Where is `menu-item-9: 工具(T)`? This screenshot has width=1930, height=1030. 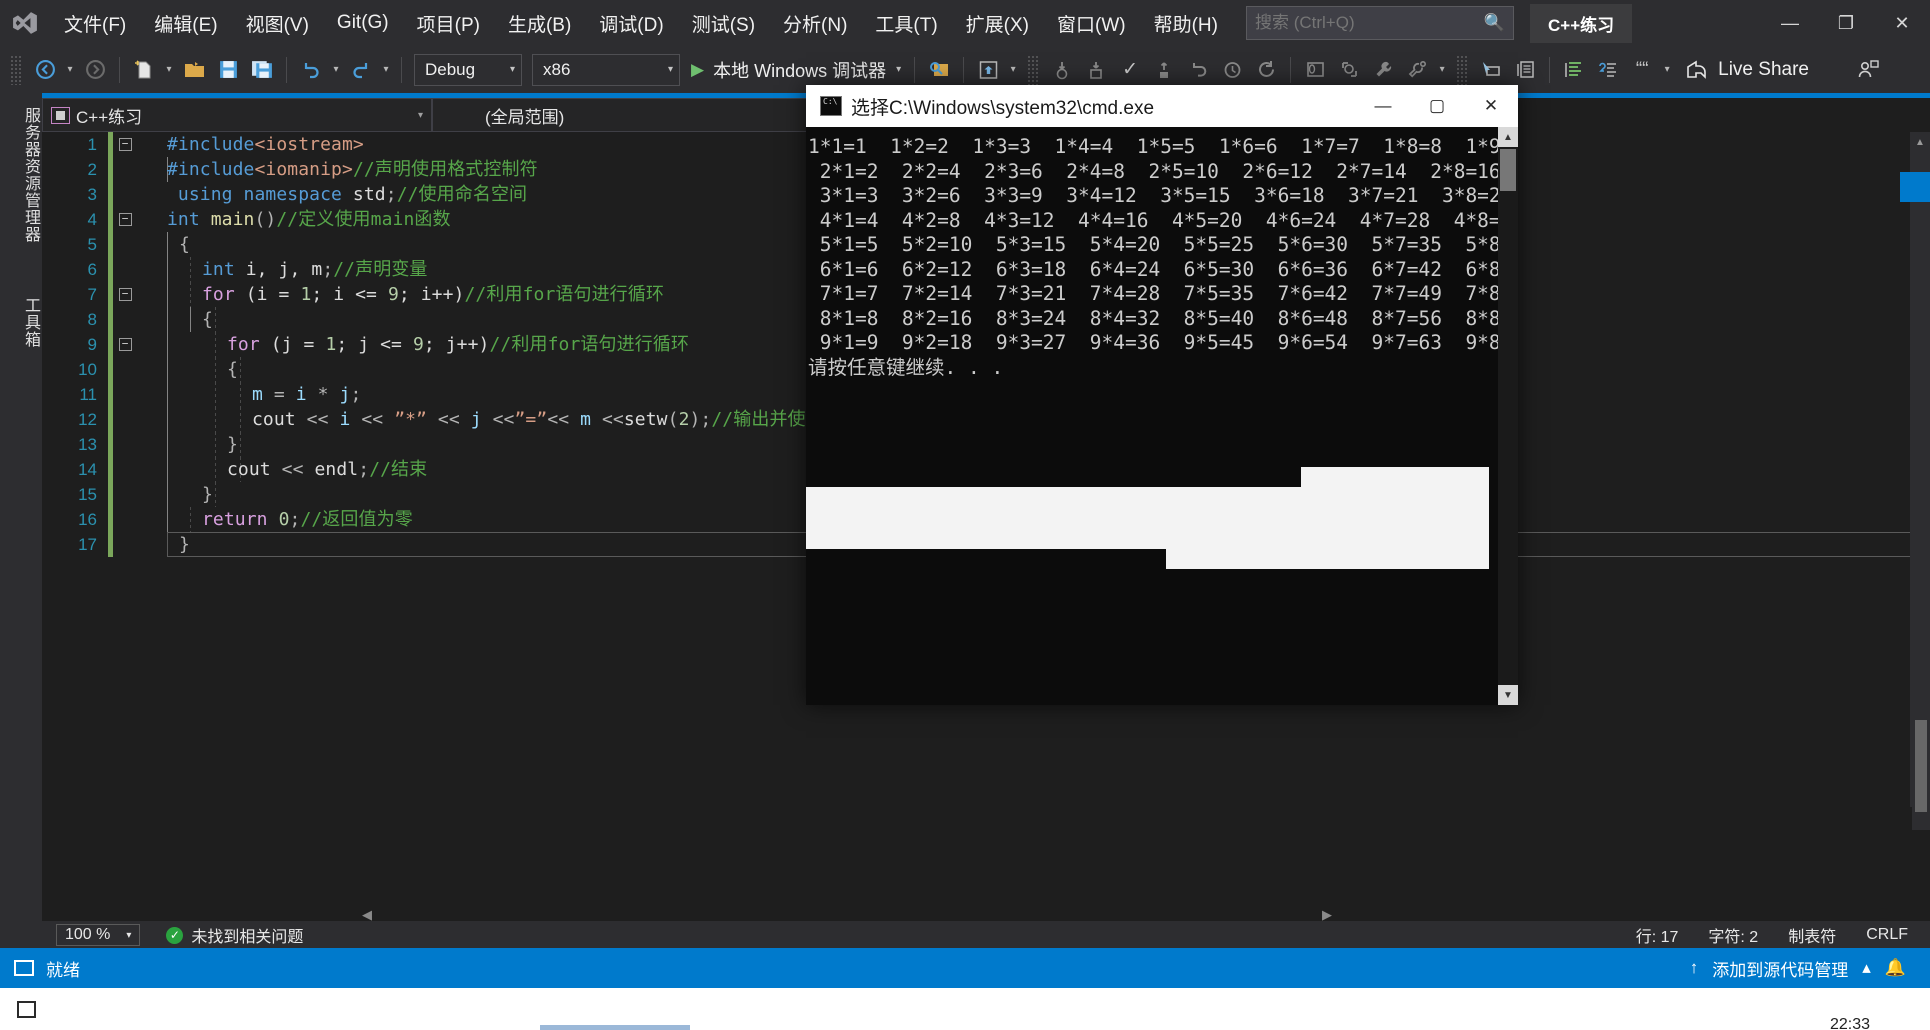
menu-item-9: 工具(T) is located at coordinates (906, 23).